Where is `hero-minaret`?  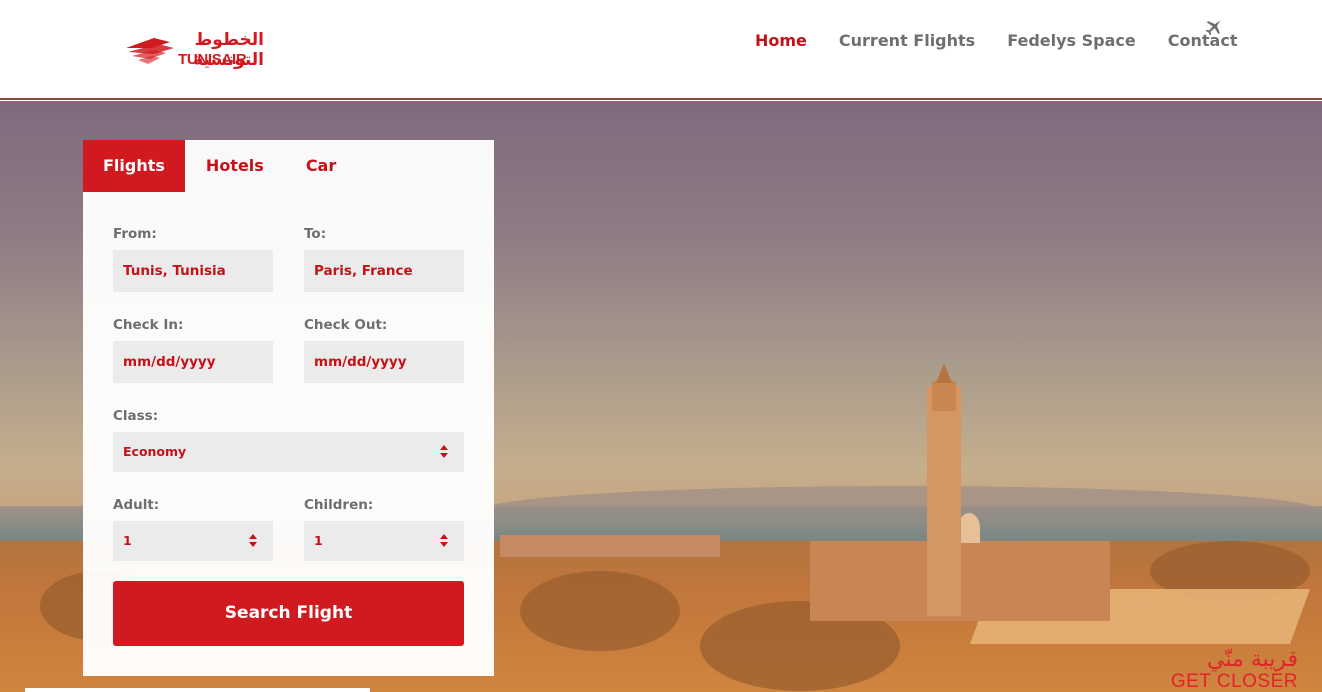
hero-minaret is located at coordinates (944, 501).